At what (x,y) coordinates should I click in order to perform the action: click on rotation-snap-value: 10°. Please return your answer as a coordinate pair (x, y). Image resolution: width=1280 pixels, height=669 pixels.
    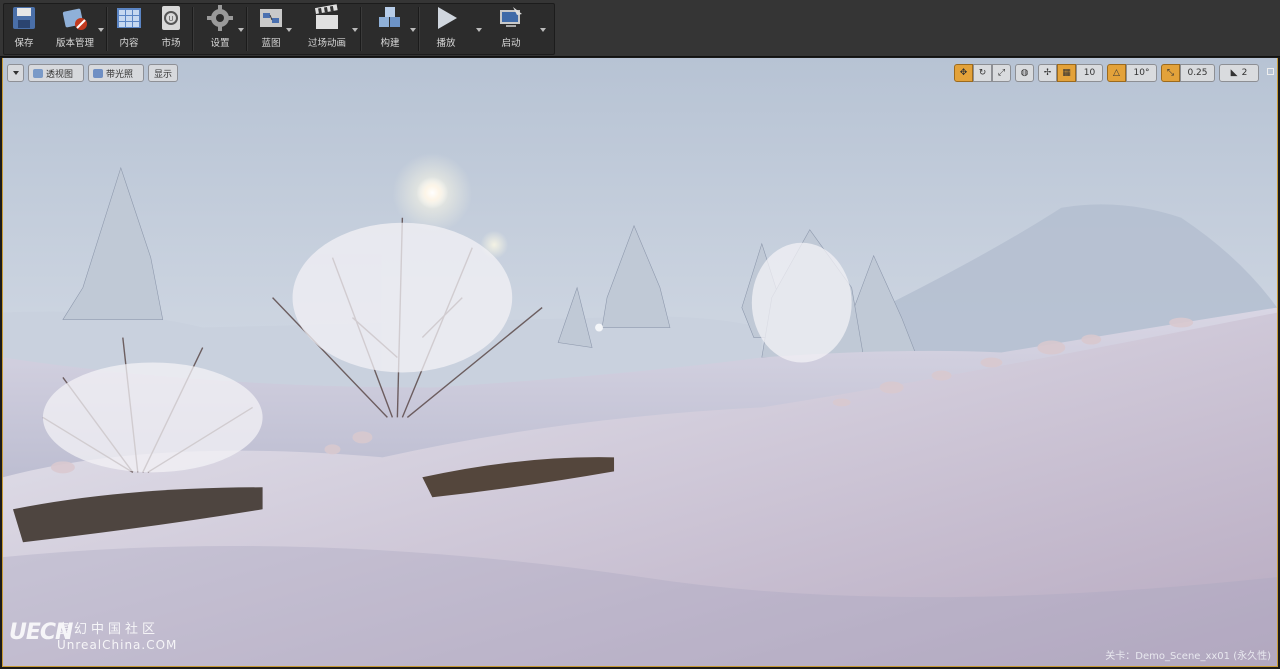
    Looking at the image, I should click on (1141, 73).